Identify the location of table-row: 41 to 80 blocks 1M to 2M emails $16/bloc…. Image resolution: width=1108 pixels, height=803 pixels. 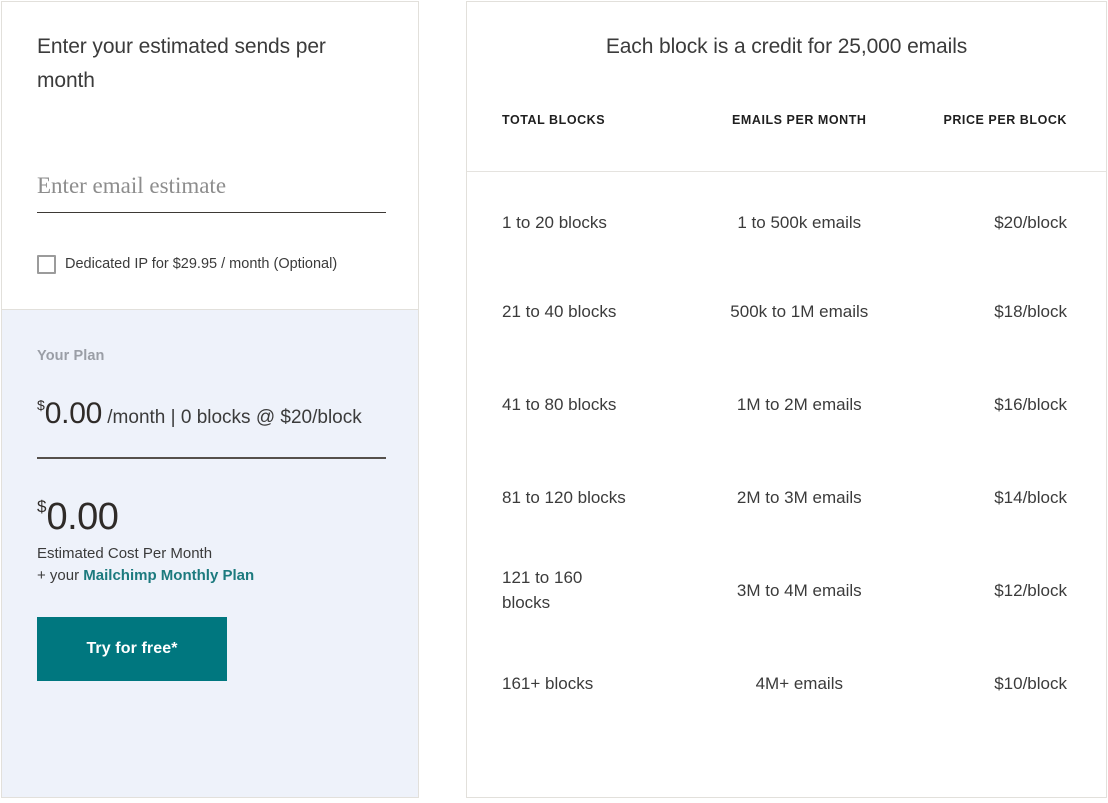
(786, 404).